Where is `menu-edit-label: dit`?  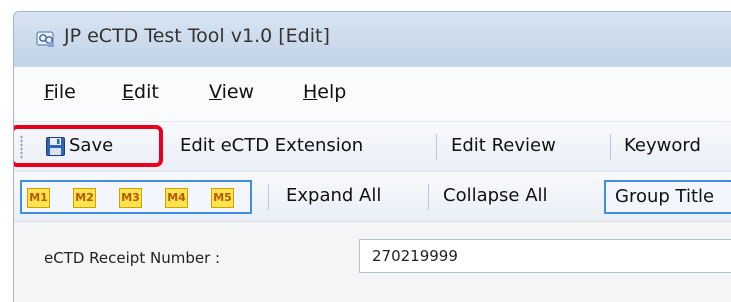 menu-edit-label: dit is located at coordinates (146, 92).